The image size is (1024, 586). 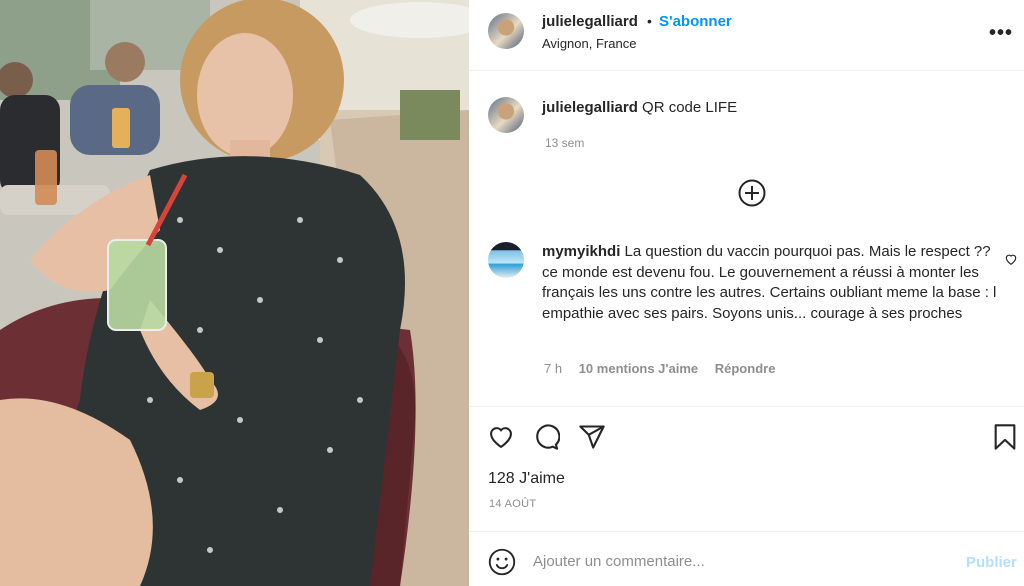 What do you see at coordinates (695, 21) in the screenshot?
I see `follow-button: S'abonner` at bounding box center [695, 21].